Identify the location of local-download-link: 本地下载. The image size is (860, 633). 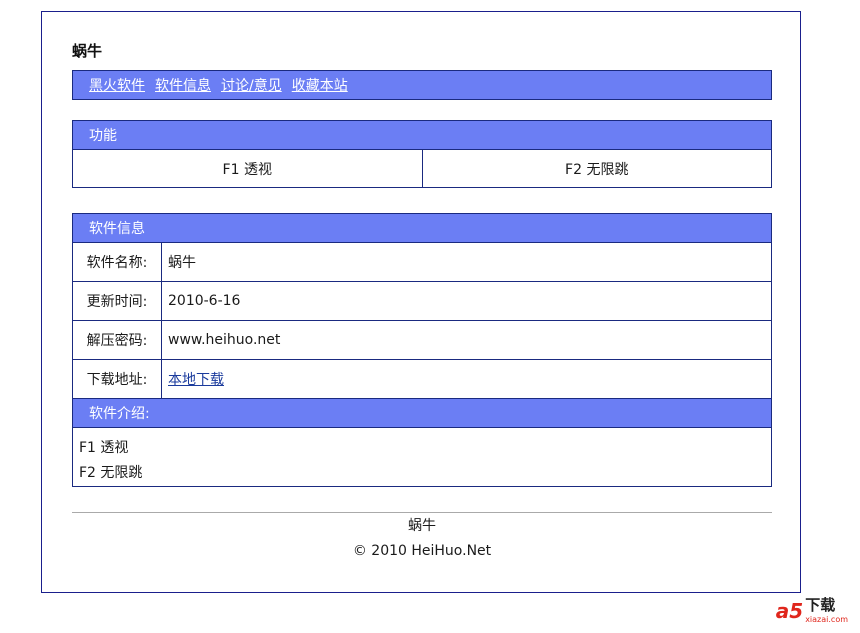
(196, 379).